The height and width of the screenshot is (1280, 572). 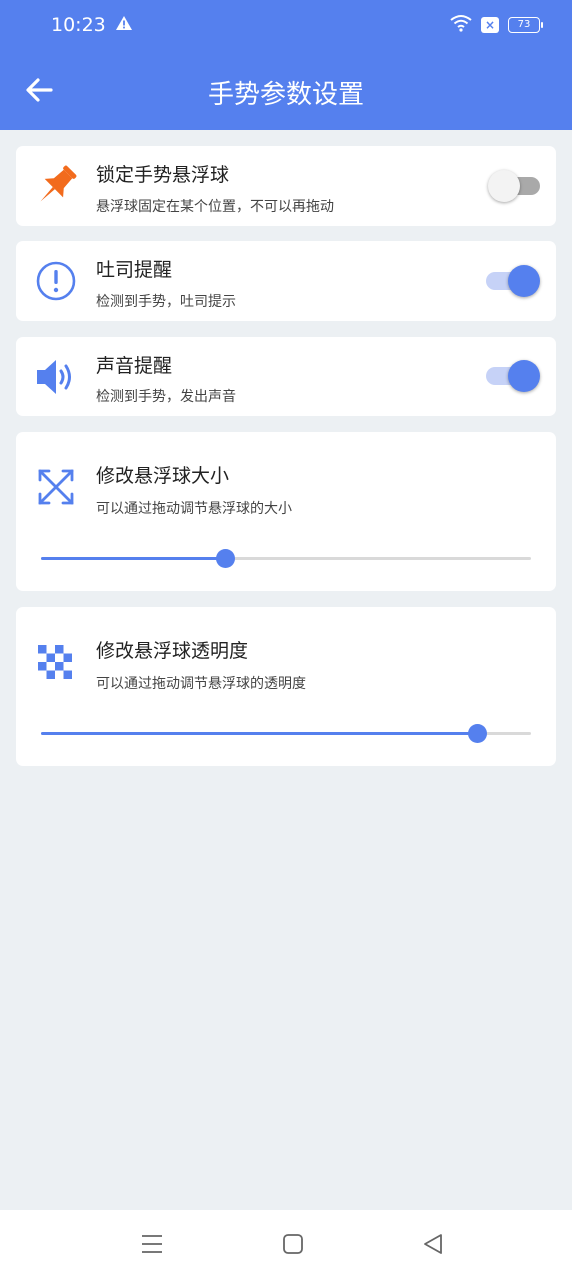 I want to click on triangle-back-icon, so click(x=433, y=1244).